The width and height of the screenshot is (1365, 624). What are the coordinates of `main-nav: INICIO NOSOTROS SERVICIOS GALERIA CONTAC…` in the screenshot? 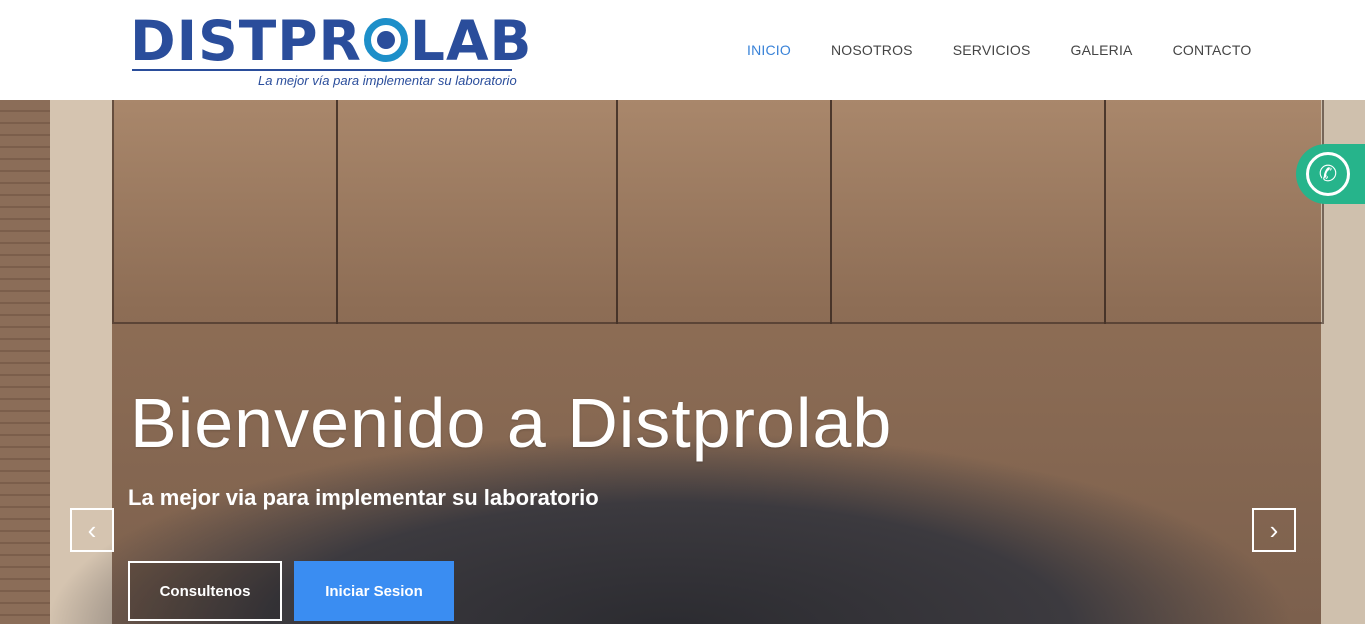 It's located at (999, 50).